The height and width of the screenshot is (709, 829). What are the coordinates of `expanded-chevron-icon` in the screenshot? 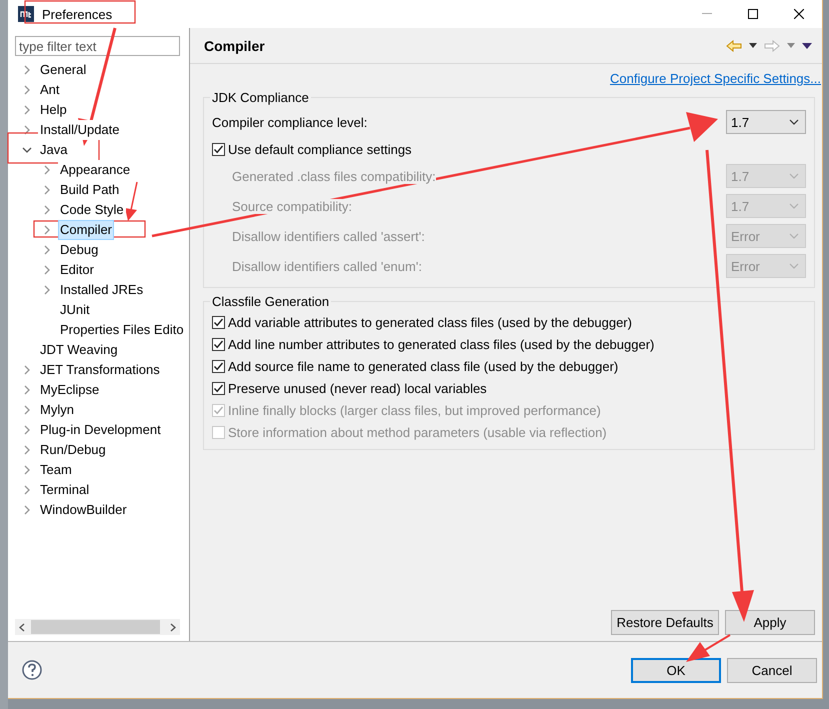 It's located at (27, 150).